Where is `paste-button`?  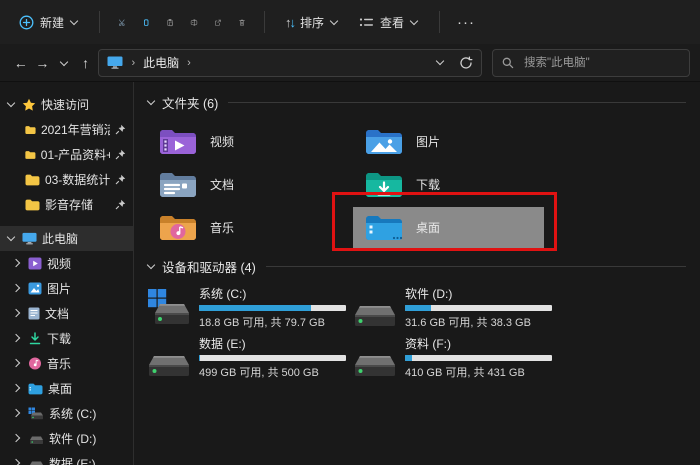
paste-button is located at coordinates (170, 22).